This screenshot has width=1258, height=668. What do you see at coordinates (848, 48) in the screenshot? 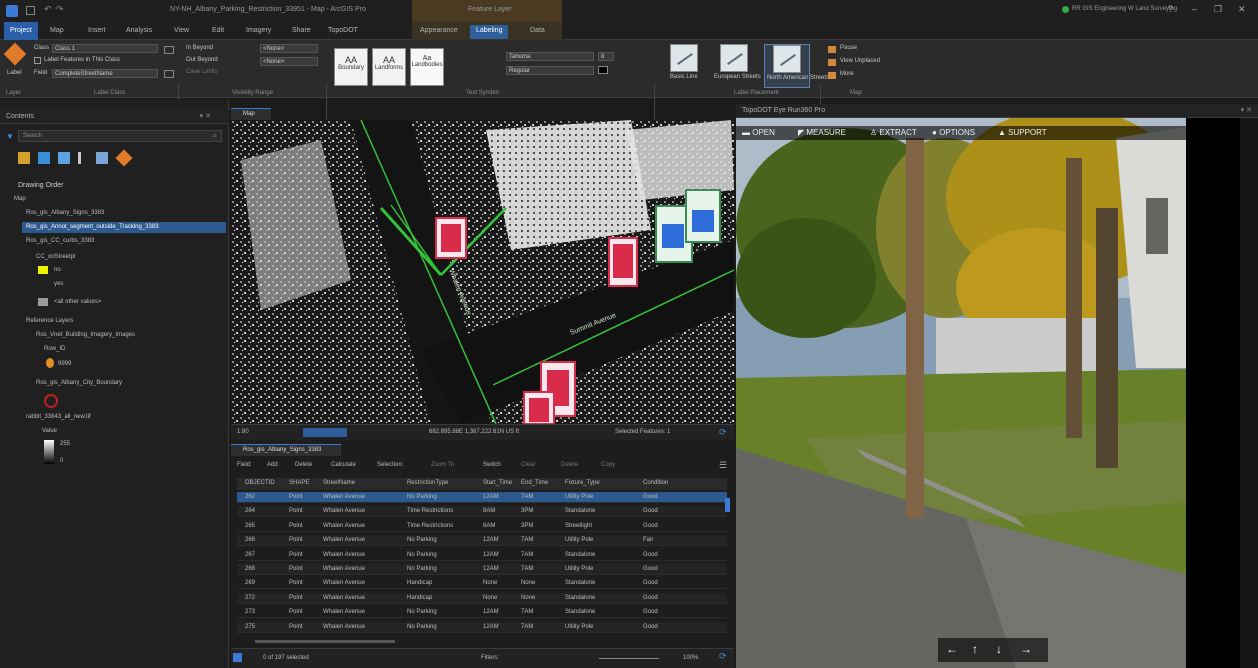
I see `pause-button: Pause` at bounding box center [848, 48].